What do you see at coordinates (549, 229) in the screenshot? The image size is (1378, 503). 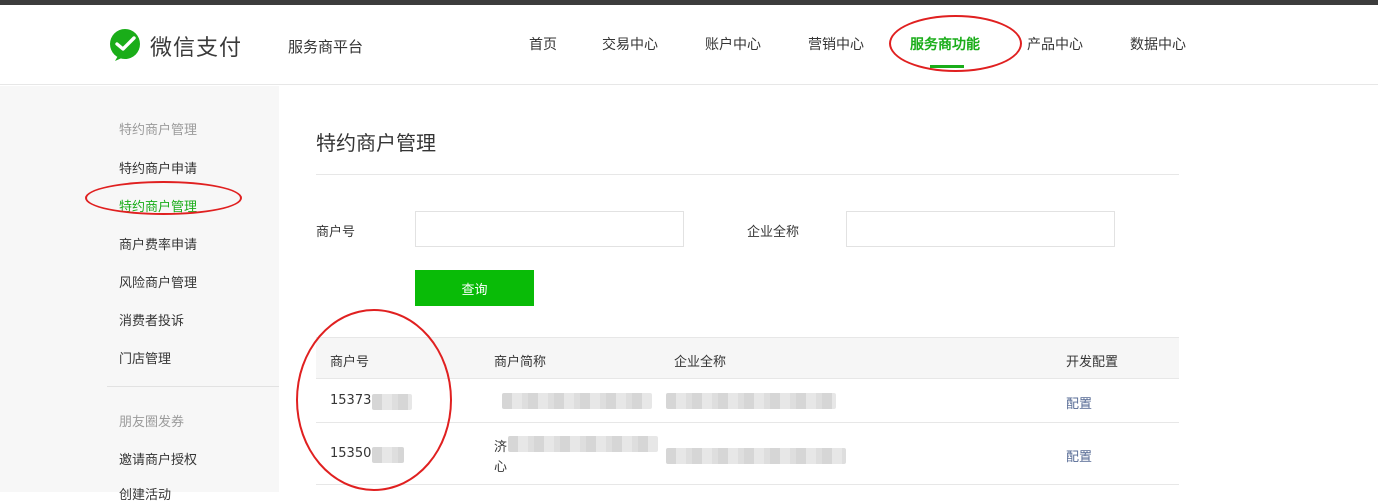 I see `merchant-id-input` at bounding box center [549, 229].